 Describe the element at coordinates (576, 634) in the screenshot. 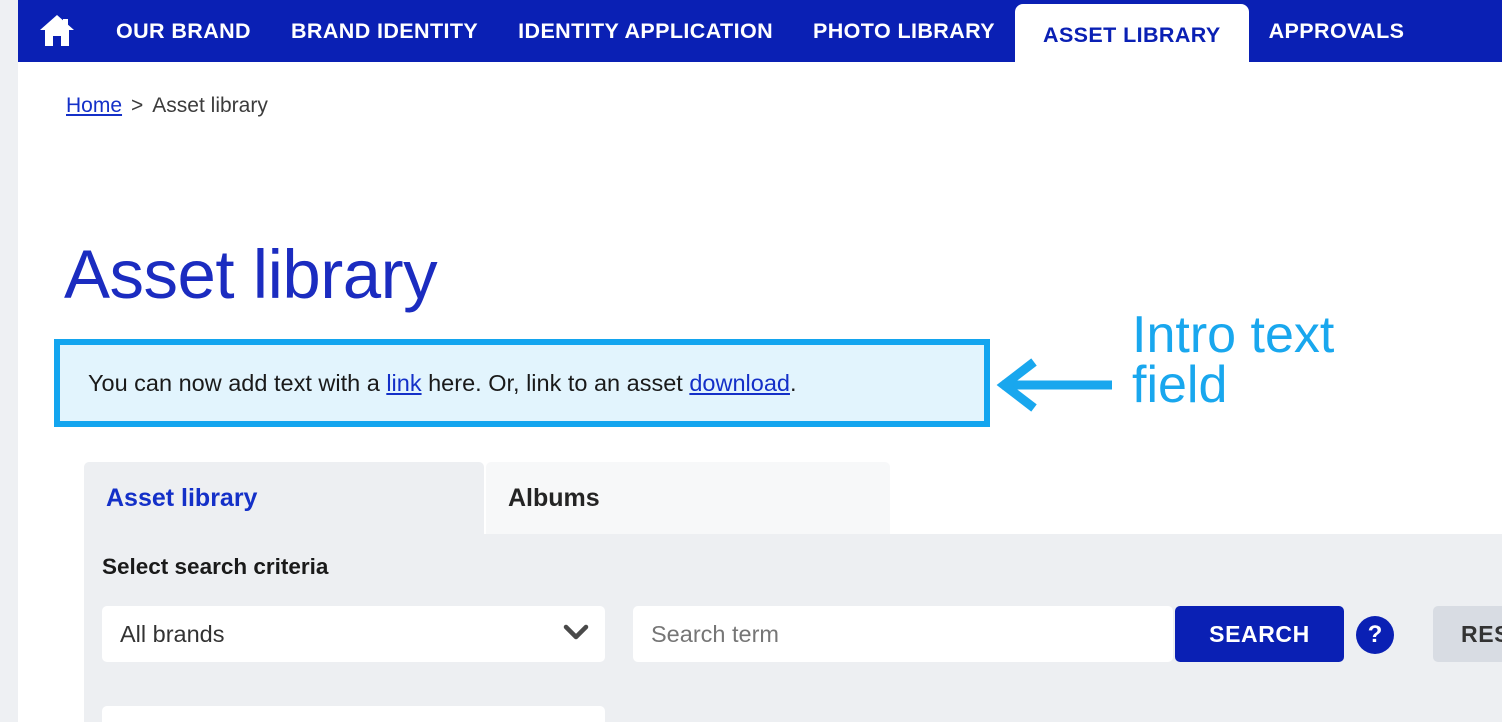

I see `chevron-down-icon` at that location.